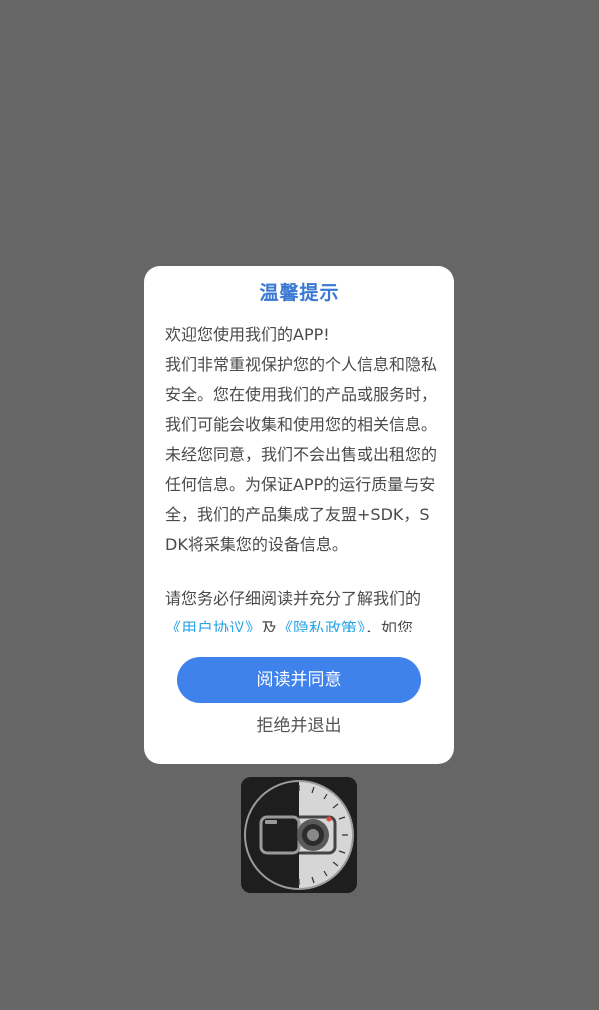 Image resolution: width=599 pixels, height=1010 pixels. I want to click on agreement-paragraph: 请您务必仔细阅读并充分了解我们的《用户协议》及《隐私政策》，如您, so click(302, 608).